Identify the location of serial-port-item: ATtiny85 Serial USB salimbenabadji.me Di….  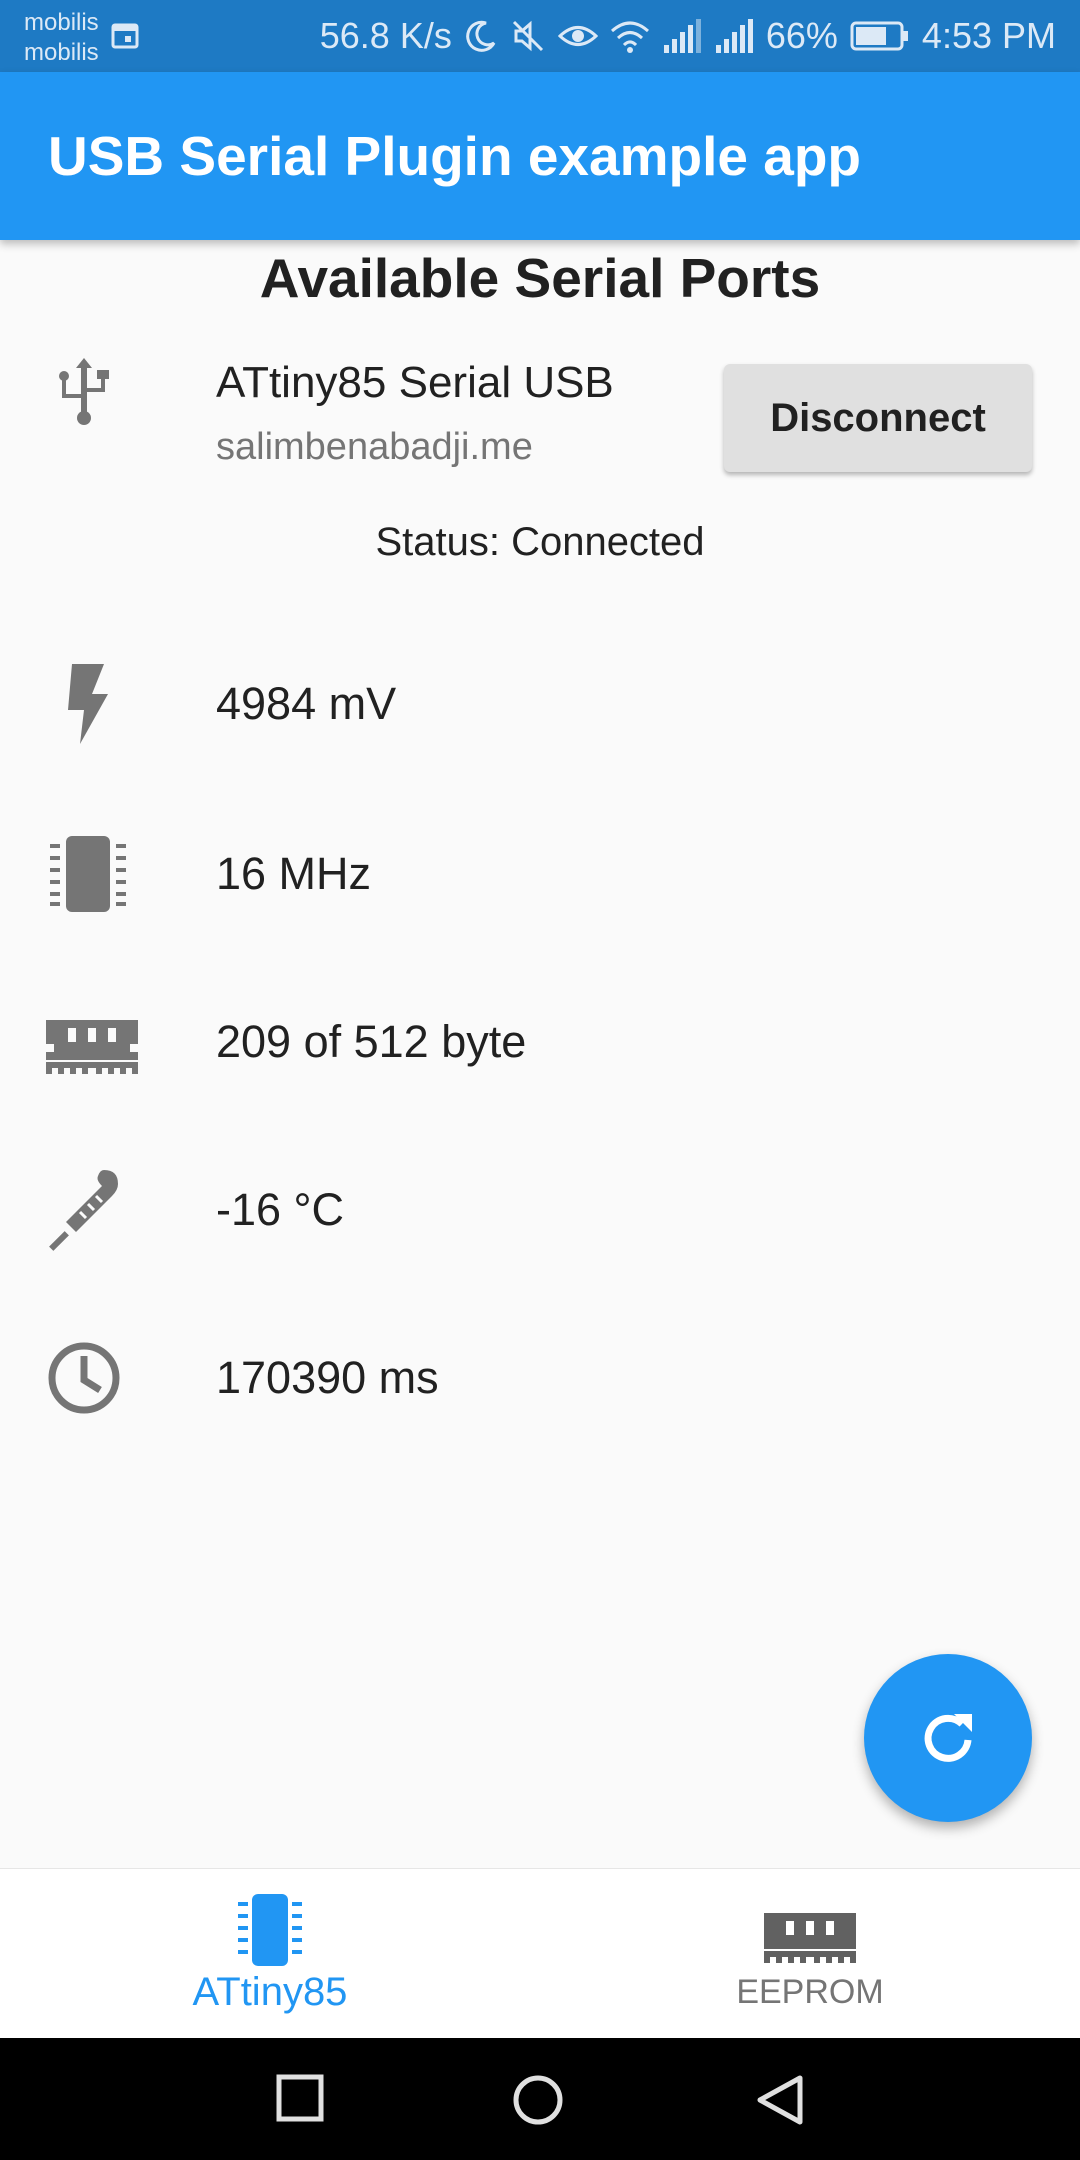
(540, 420).